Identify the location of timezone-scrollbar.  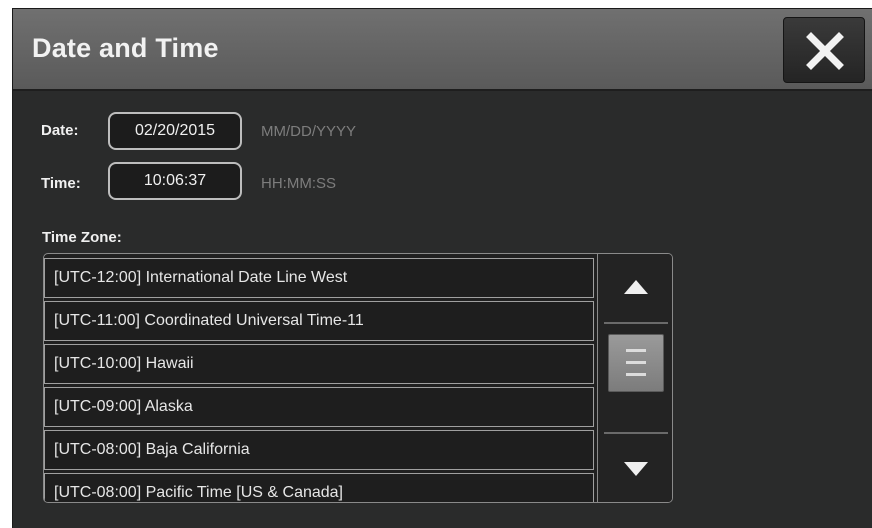
(634, 378).